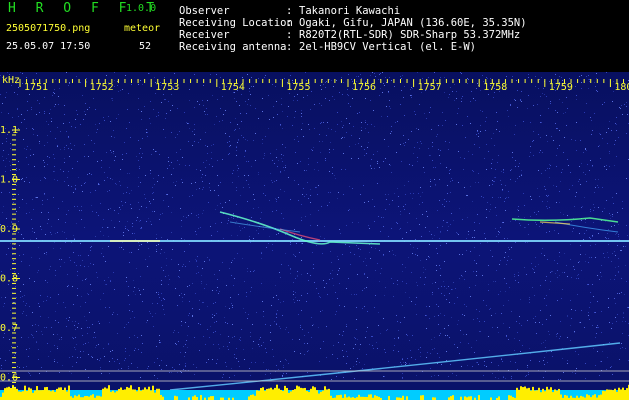 This screenshot has height=400, width=629. Describe the element at coordinates (204, 11) in the screenshot. I see `observer-label: Observer` at that location.